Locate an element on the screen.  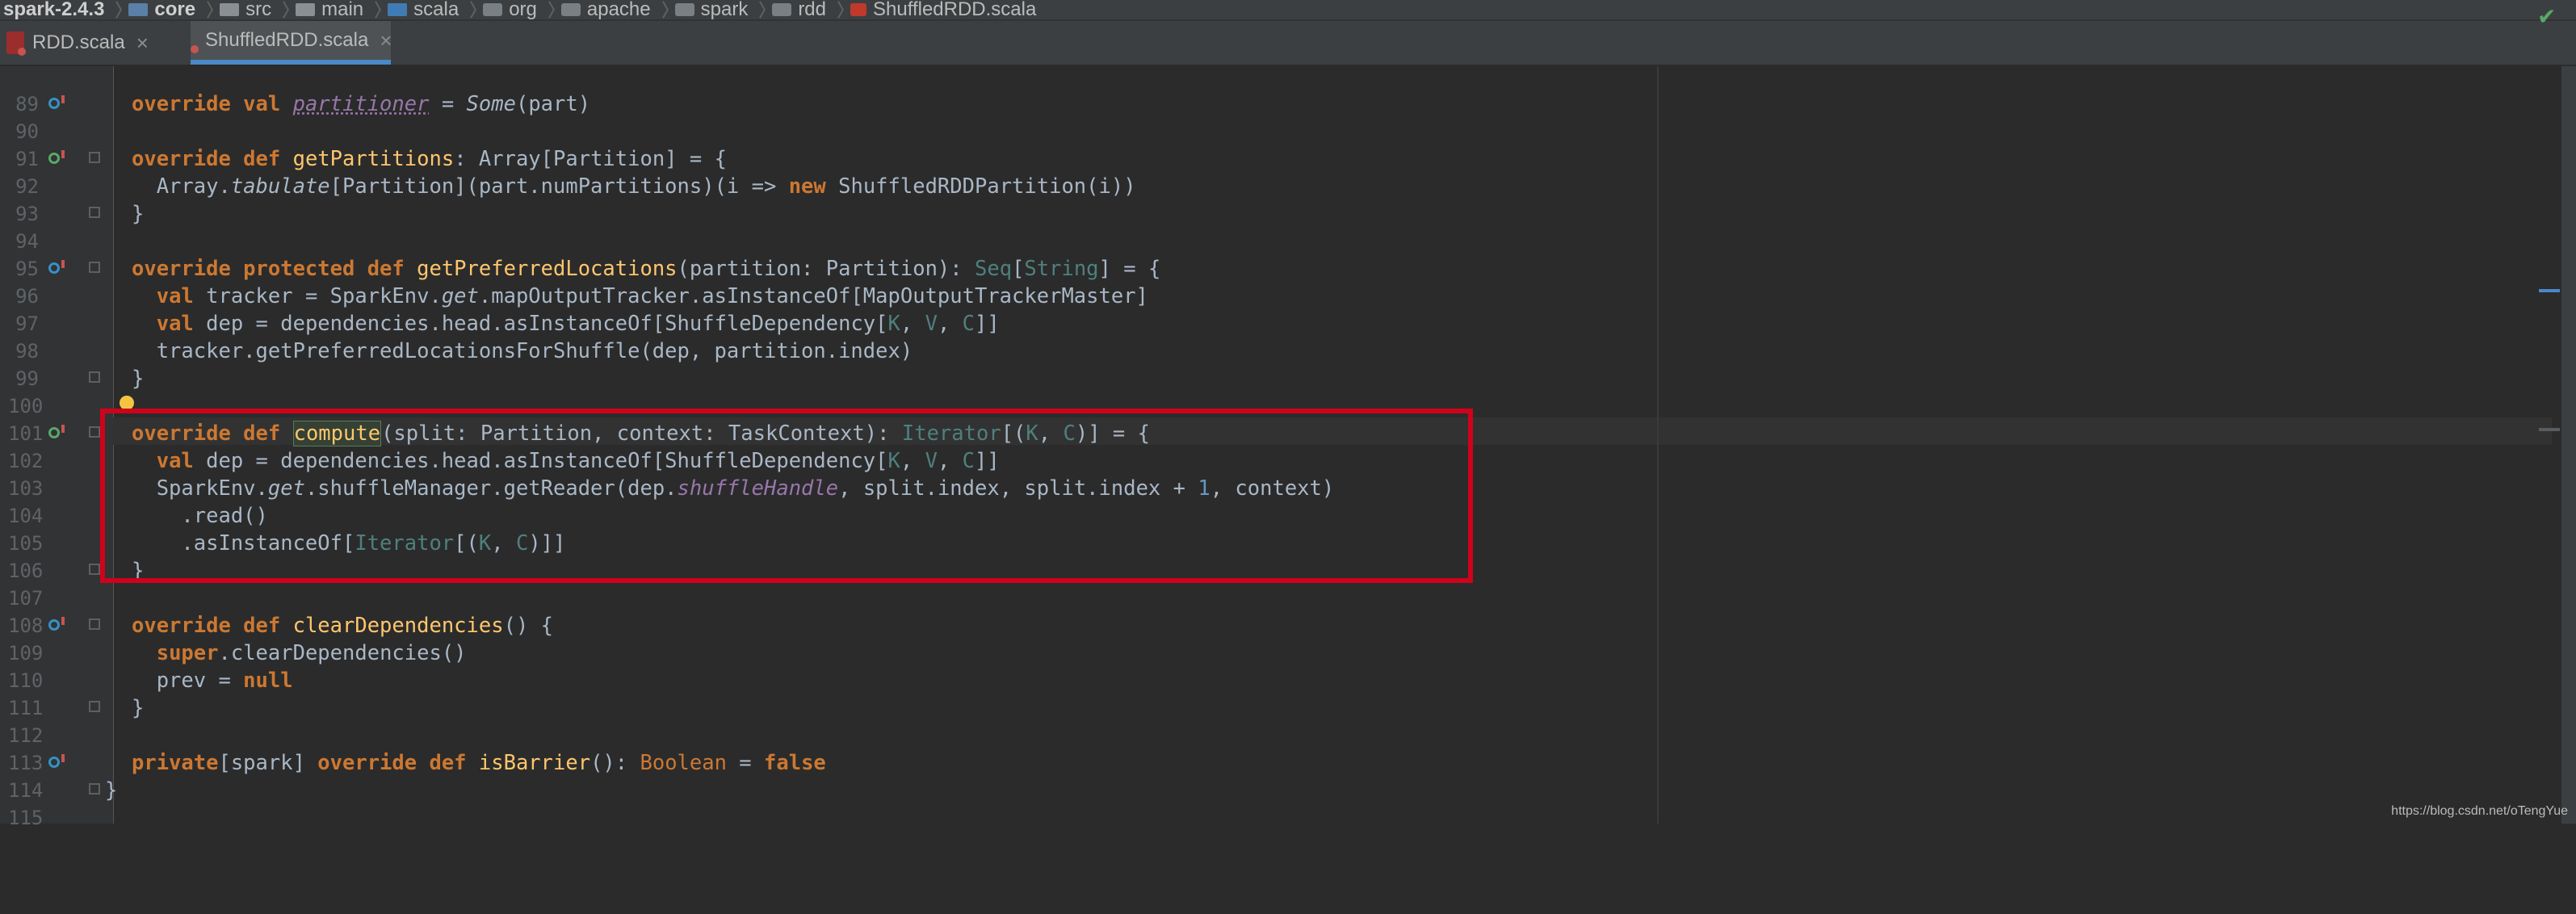
code-line: 112 } is located at coordinates (1251, 720).